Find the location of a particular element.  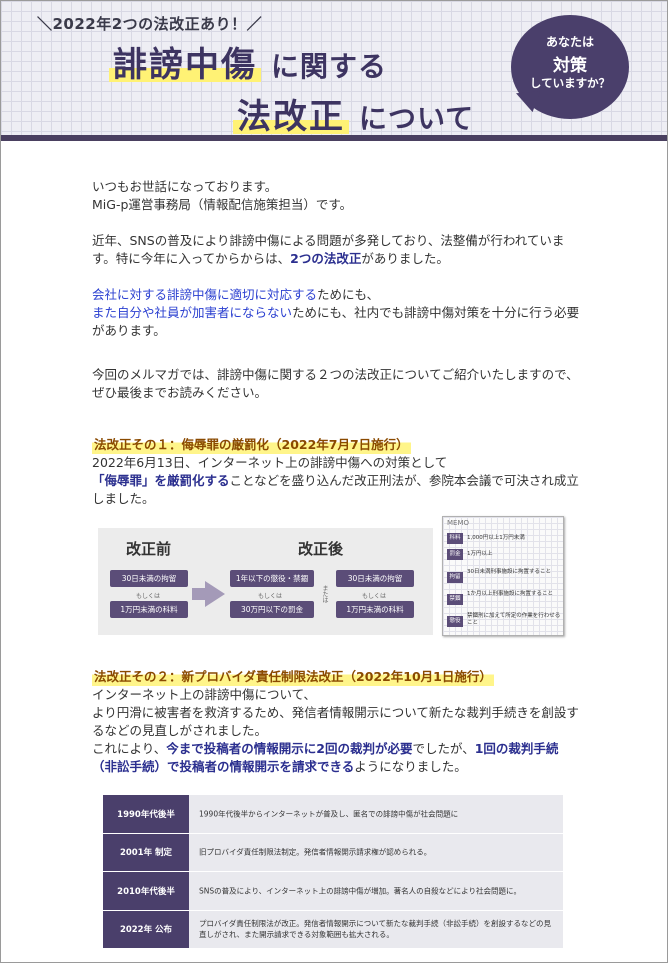

greeting-line1: いつもお世話になっております。 is located at coordinates (185, 186).